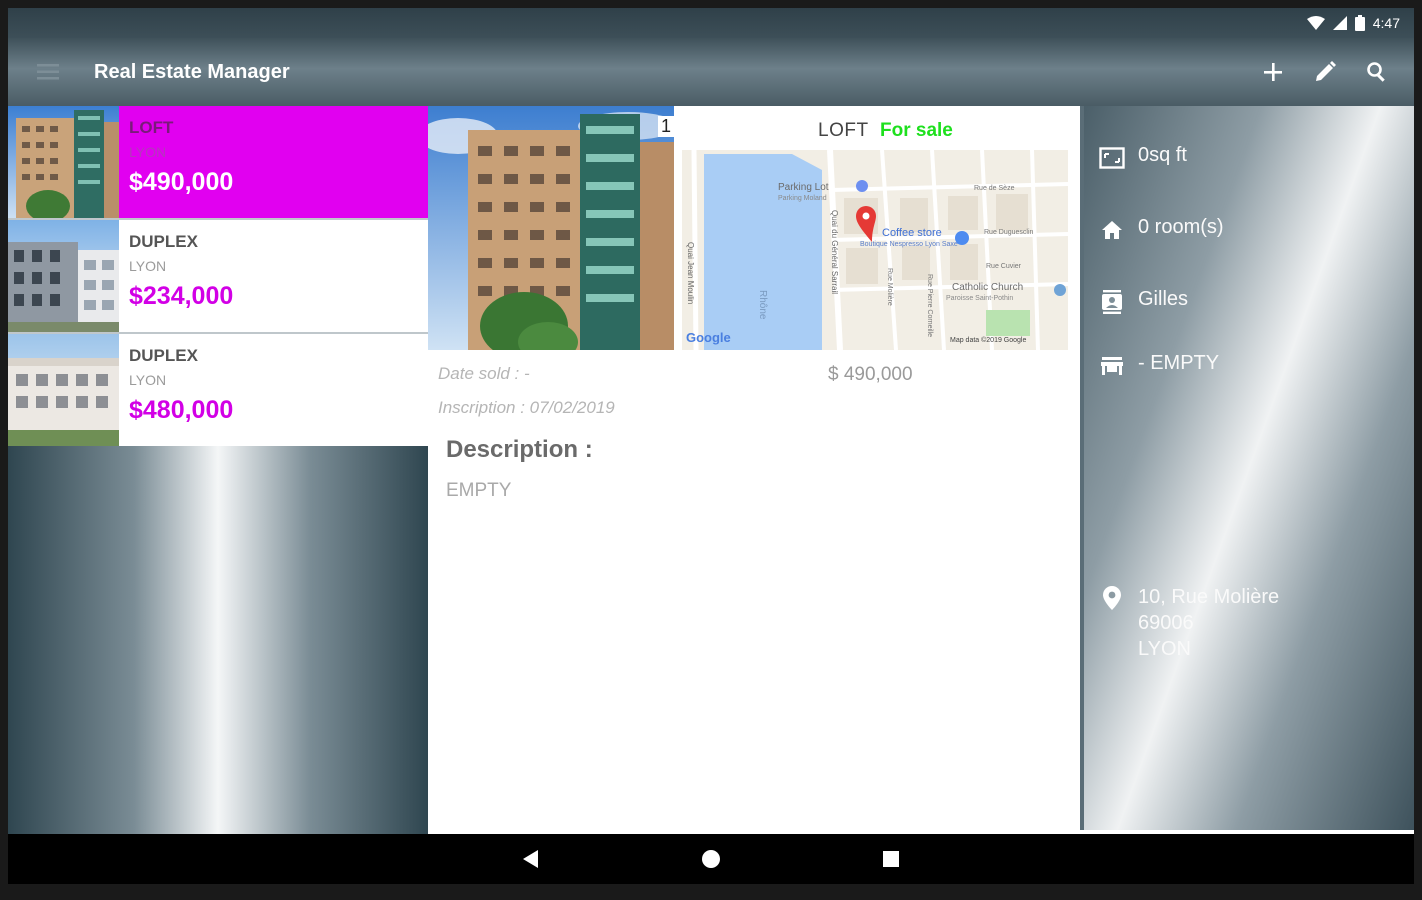 This screenshot has width=1422, height=900. I want to click on system-nav-bar, so click(711, 859).